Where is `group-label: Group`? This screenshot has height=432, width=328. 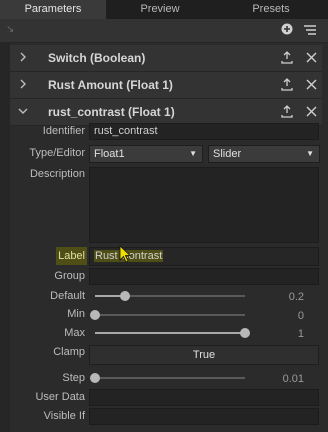
group-label: Group is located at coordinates (69, 276).